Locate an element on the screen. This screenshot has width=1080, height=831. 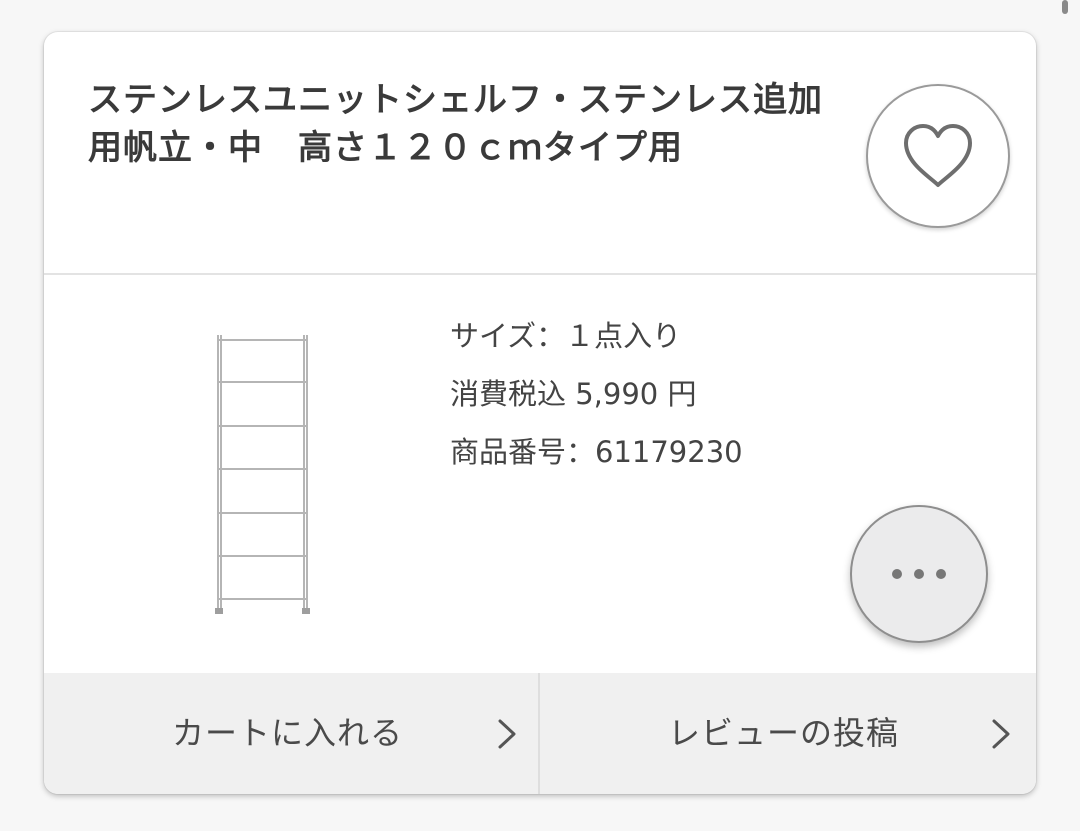
scroll-indicator is located at coordinates (1065, 7).